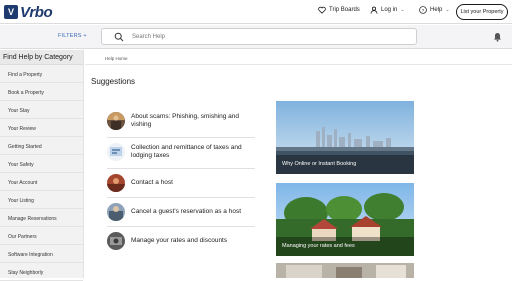 The height and width of the screenshot is (281, 512). Describe the element at coordinates (152, 182) in the screenshot. I see `suggestion-label: Contact a host` at that location.